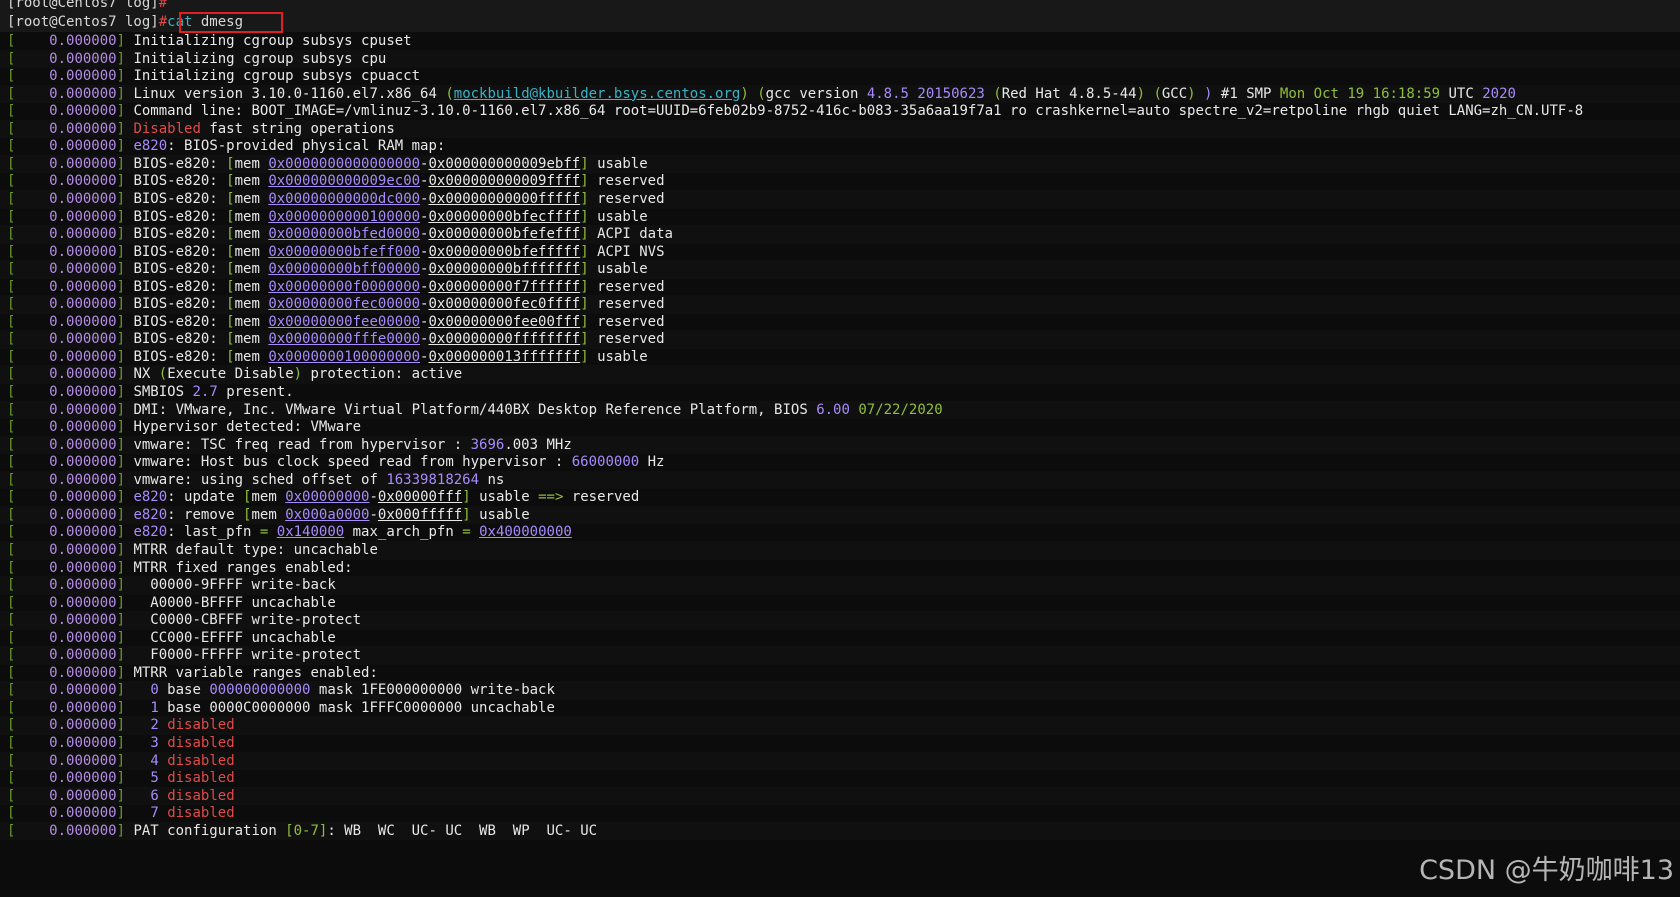  I want to click on log-text: 0x000000000009ffff, so click(504, 181).